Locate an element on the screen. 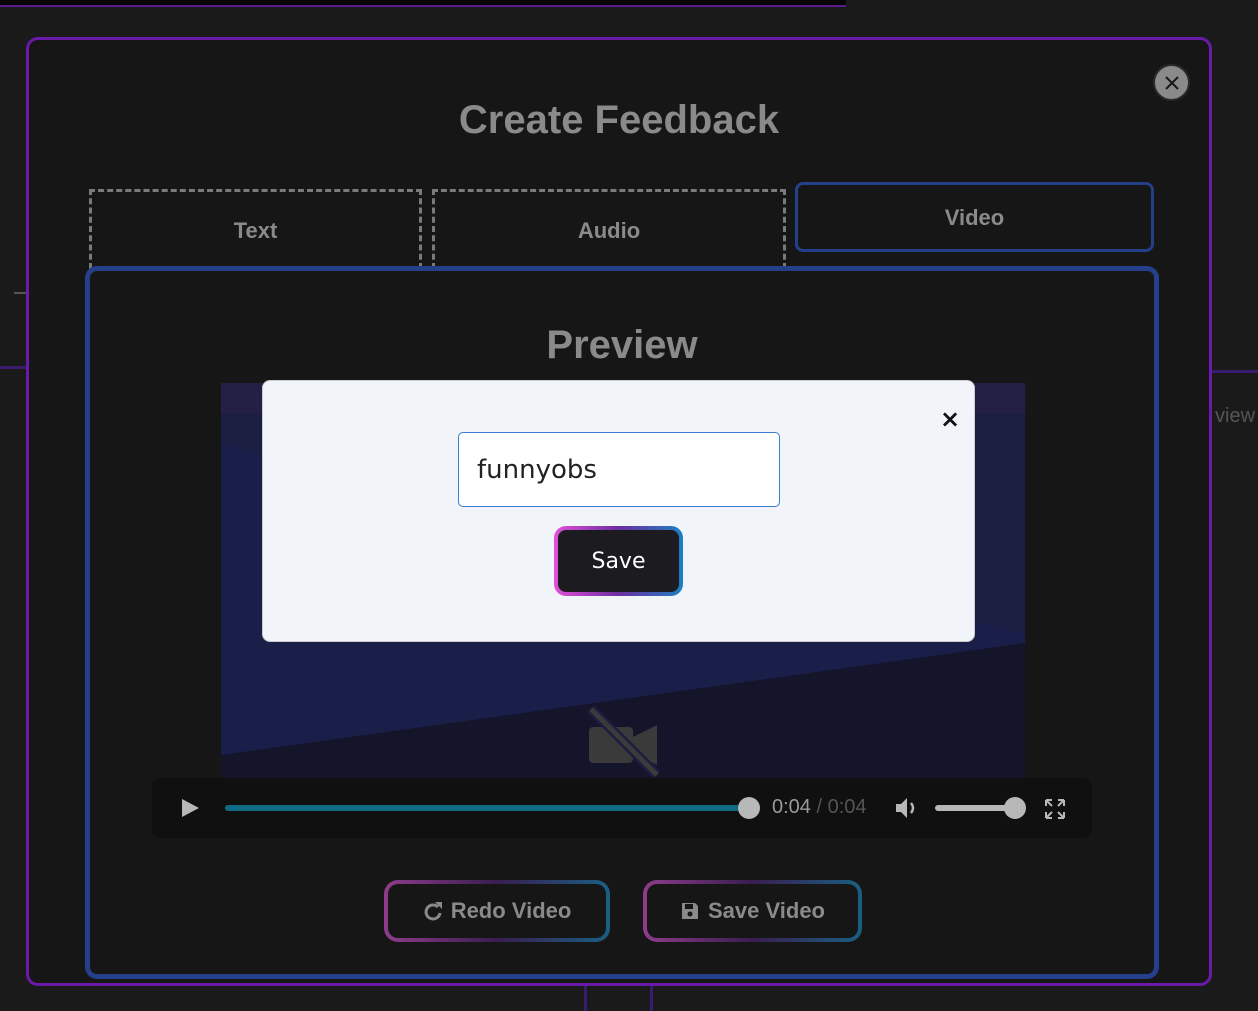 The image size is (1258, 1011). tab-text: Text is located at coordinates (255, 229).